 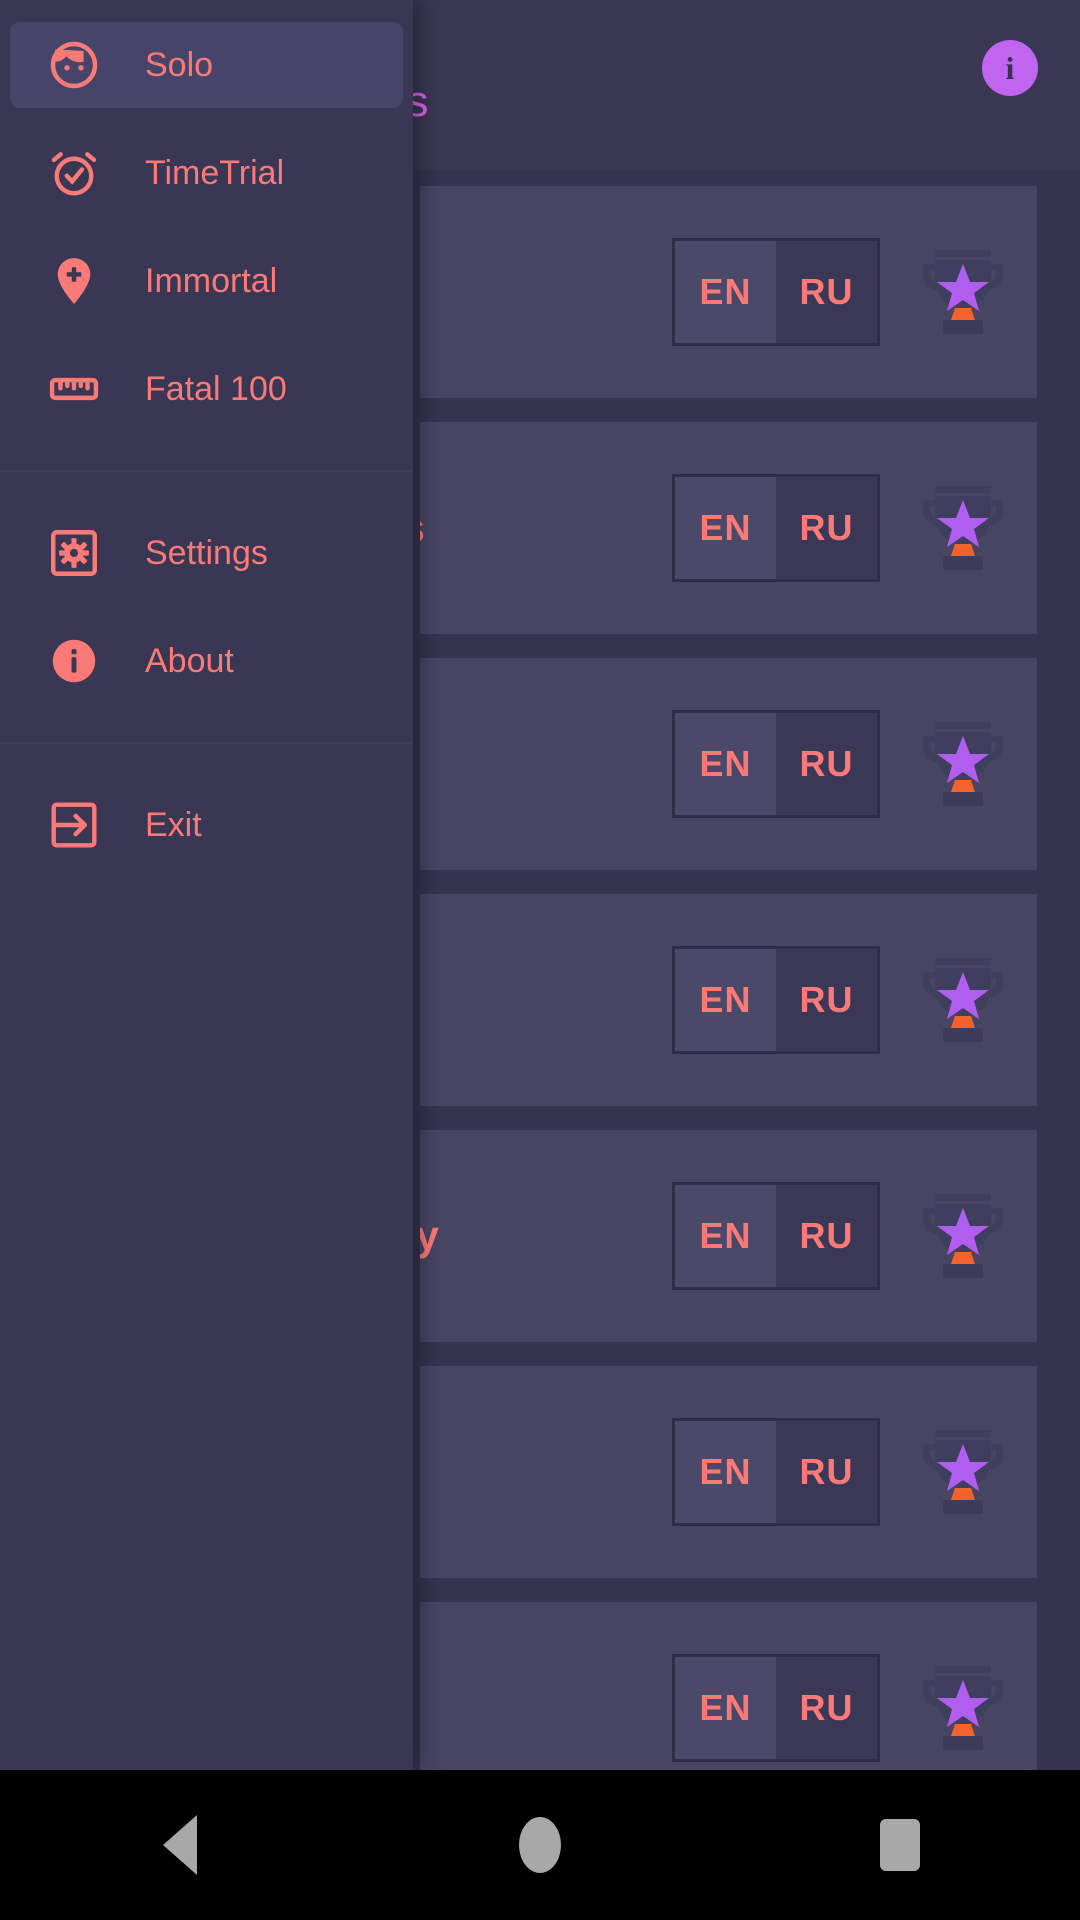 I want to click on drawer-item-settings: Settings, so click(x=206, y=553).